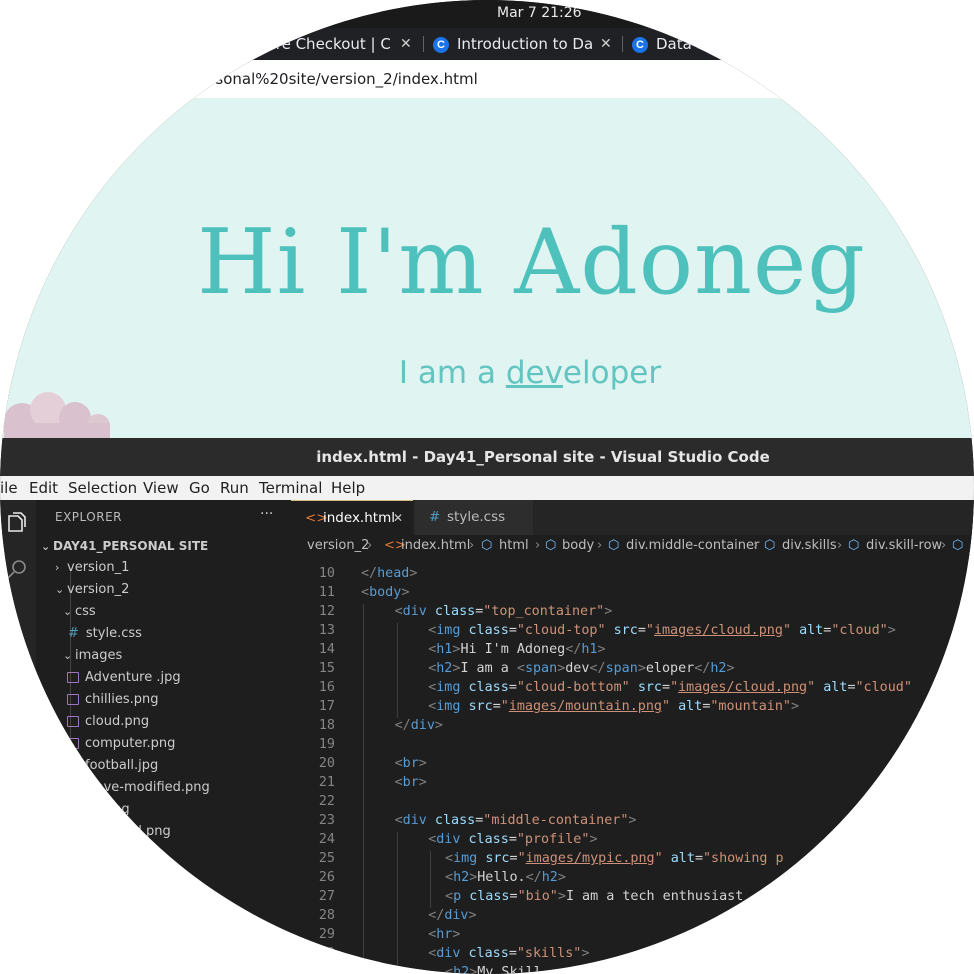  What do you see at coordinates (578, 545) in the screenshot?
I see `breadcrumb-item: body` at bounding box center [578, 545].